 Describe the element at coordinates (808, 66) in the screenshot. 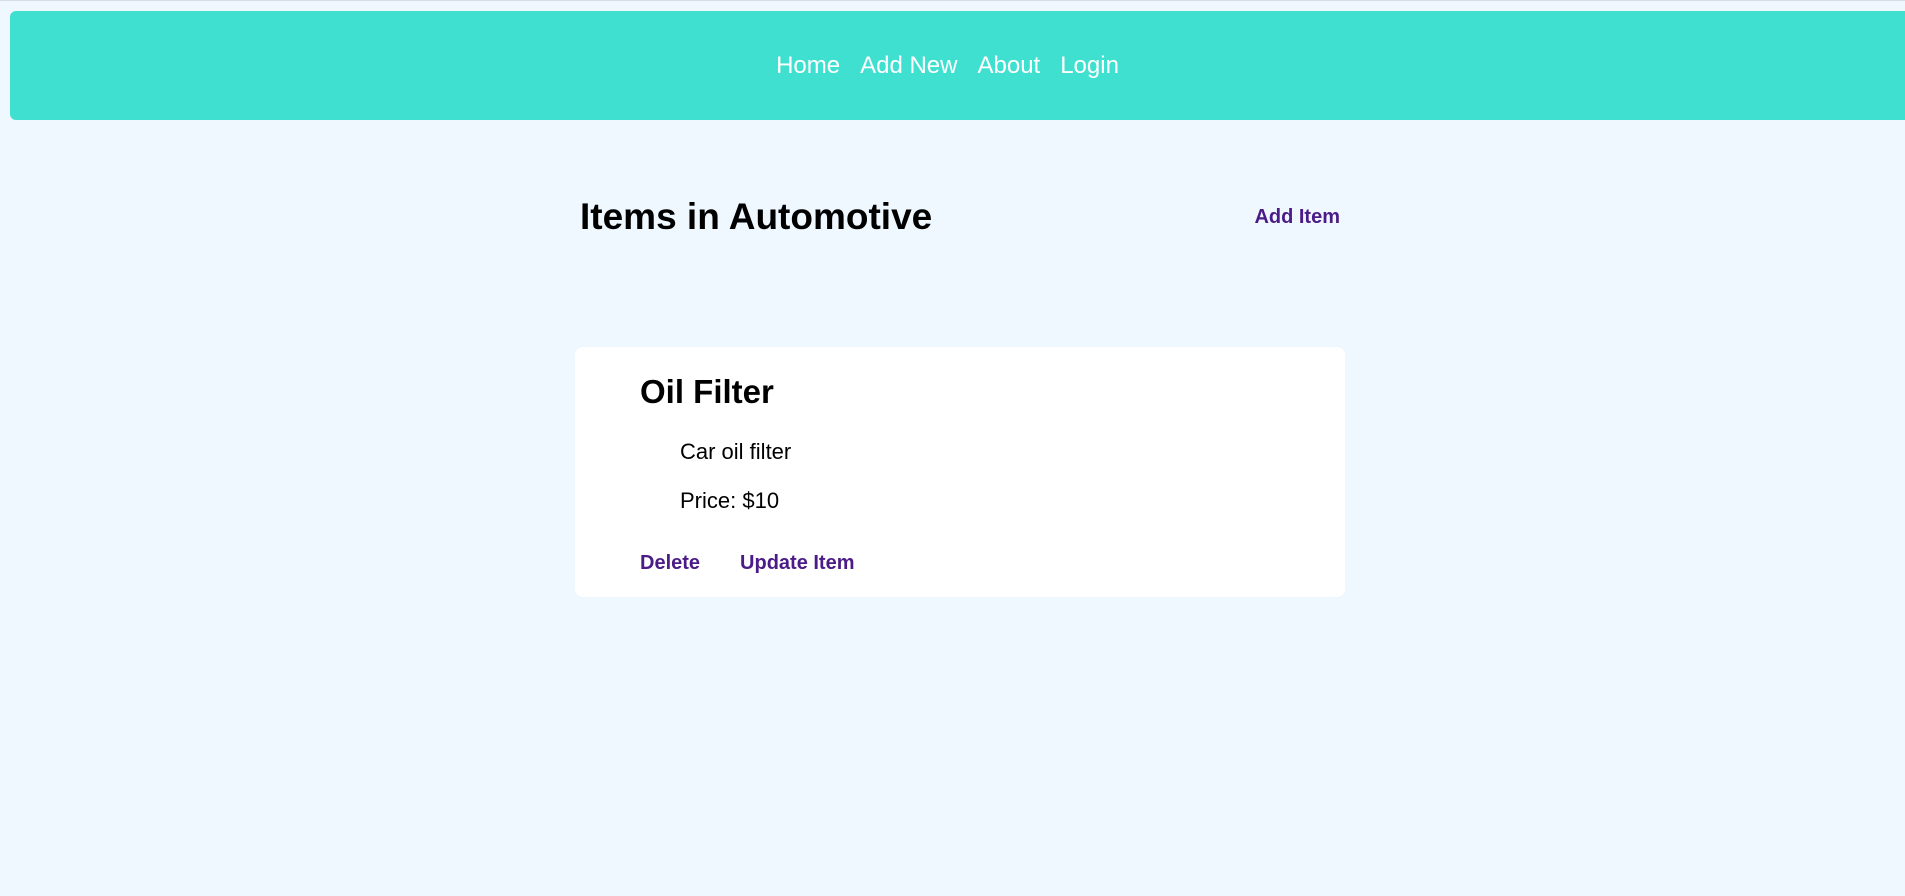

I see `nav-link-home: Home` at that location.